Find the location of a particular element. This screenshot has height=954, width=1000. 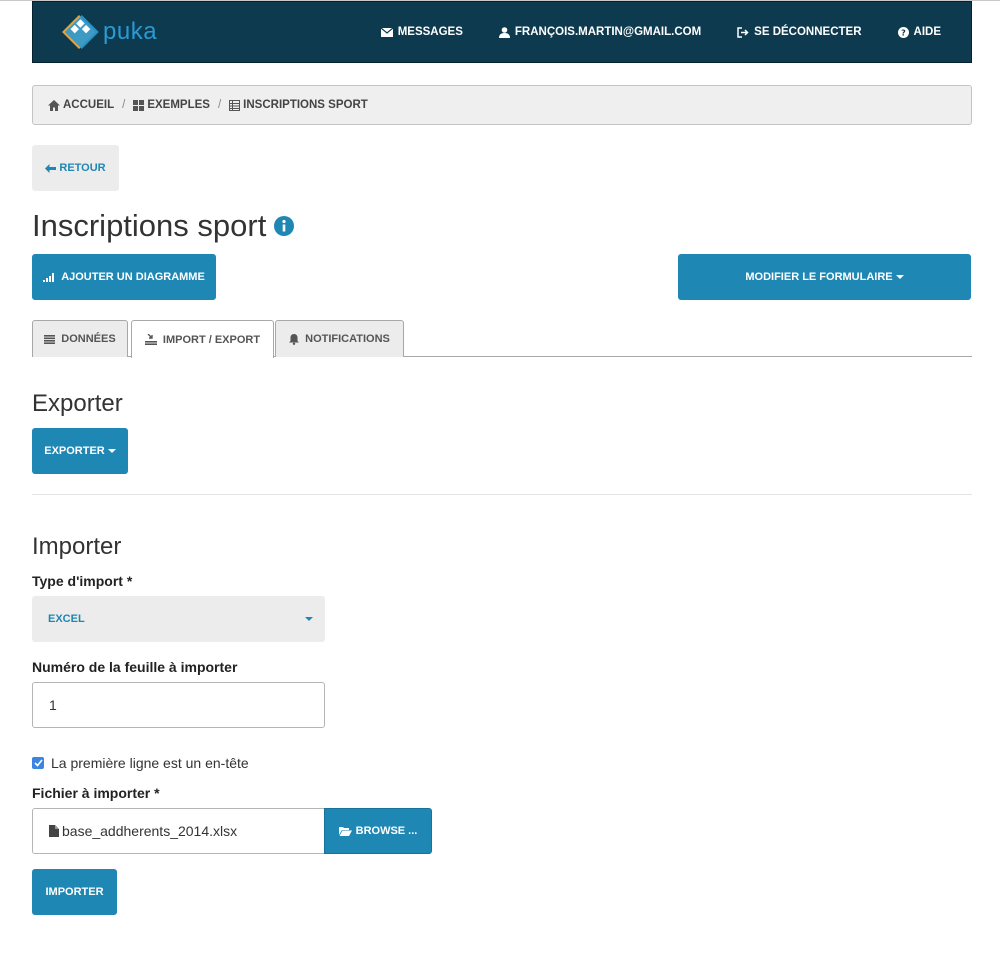

nav-user-label: FRANÇOIS.MARTIN@GMAIL.COM is located at coordinates (608, 32).